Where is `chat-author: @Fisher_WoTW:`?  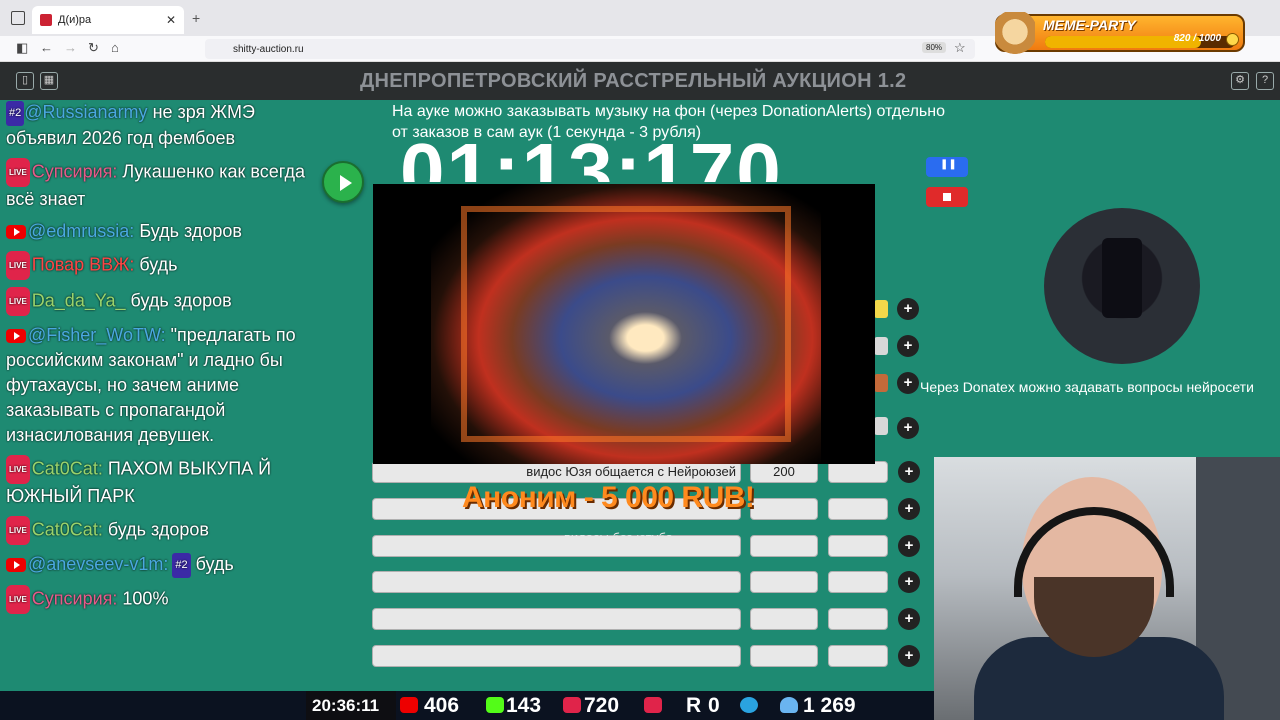 chat-author: @Fisher_WoTW: is located at coordinates (97, 334).